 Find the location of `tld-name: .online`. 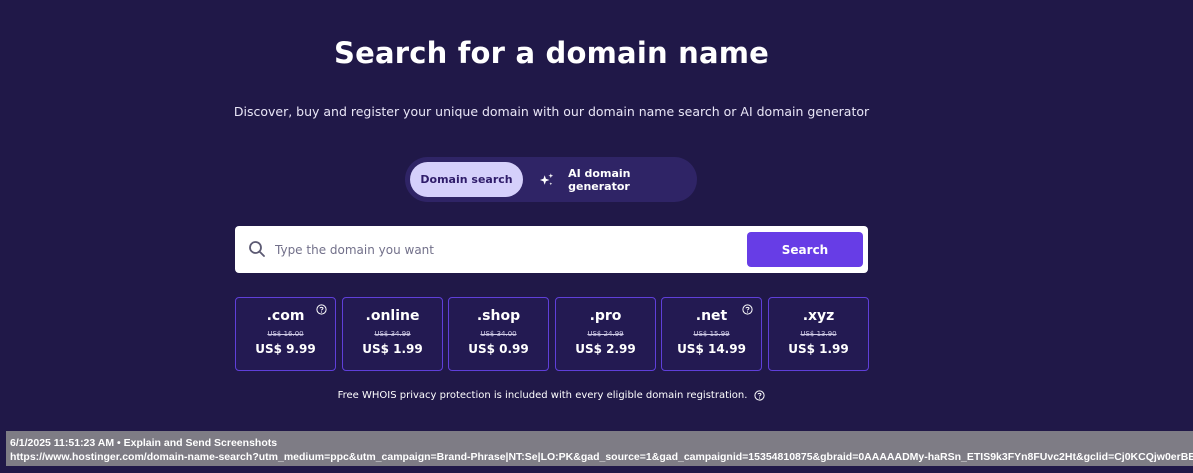

tld-name: .online is located at coordinates (392, 316).